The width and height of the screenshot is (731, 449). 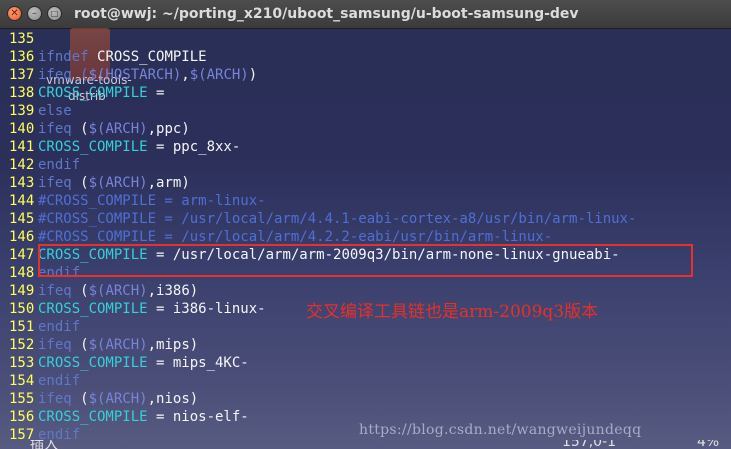 What do you see at coordinates (22, 237) in the screenshot?
I see `line-number: 146` at bounding box center [22, 237].